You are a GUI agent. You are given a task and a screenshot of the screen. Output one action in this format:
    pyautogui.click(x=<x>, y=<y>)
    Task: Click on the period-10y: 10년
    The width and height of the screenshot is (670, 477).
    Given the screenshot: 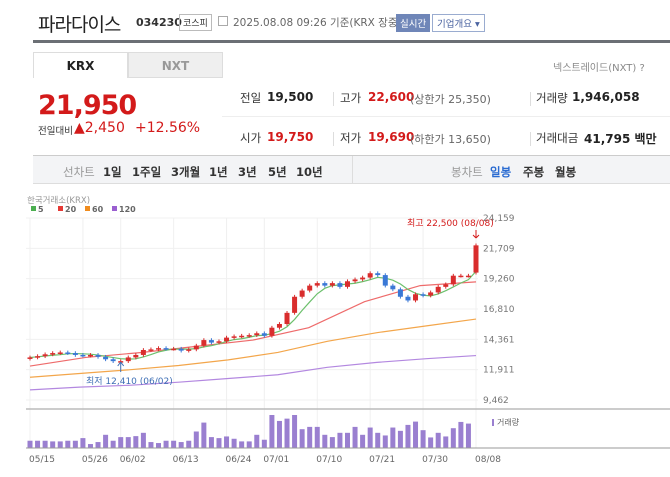 What is the action you would take?
    pyautogui.click(x=309, y=172)
    